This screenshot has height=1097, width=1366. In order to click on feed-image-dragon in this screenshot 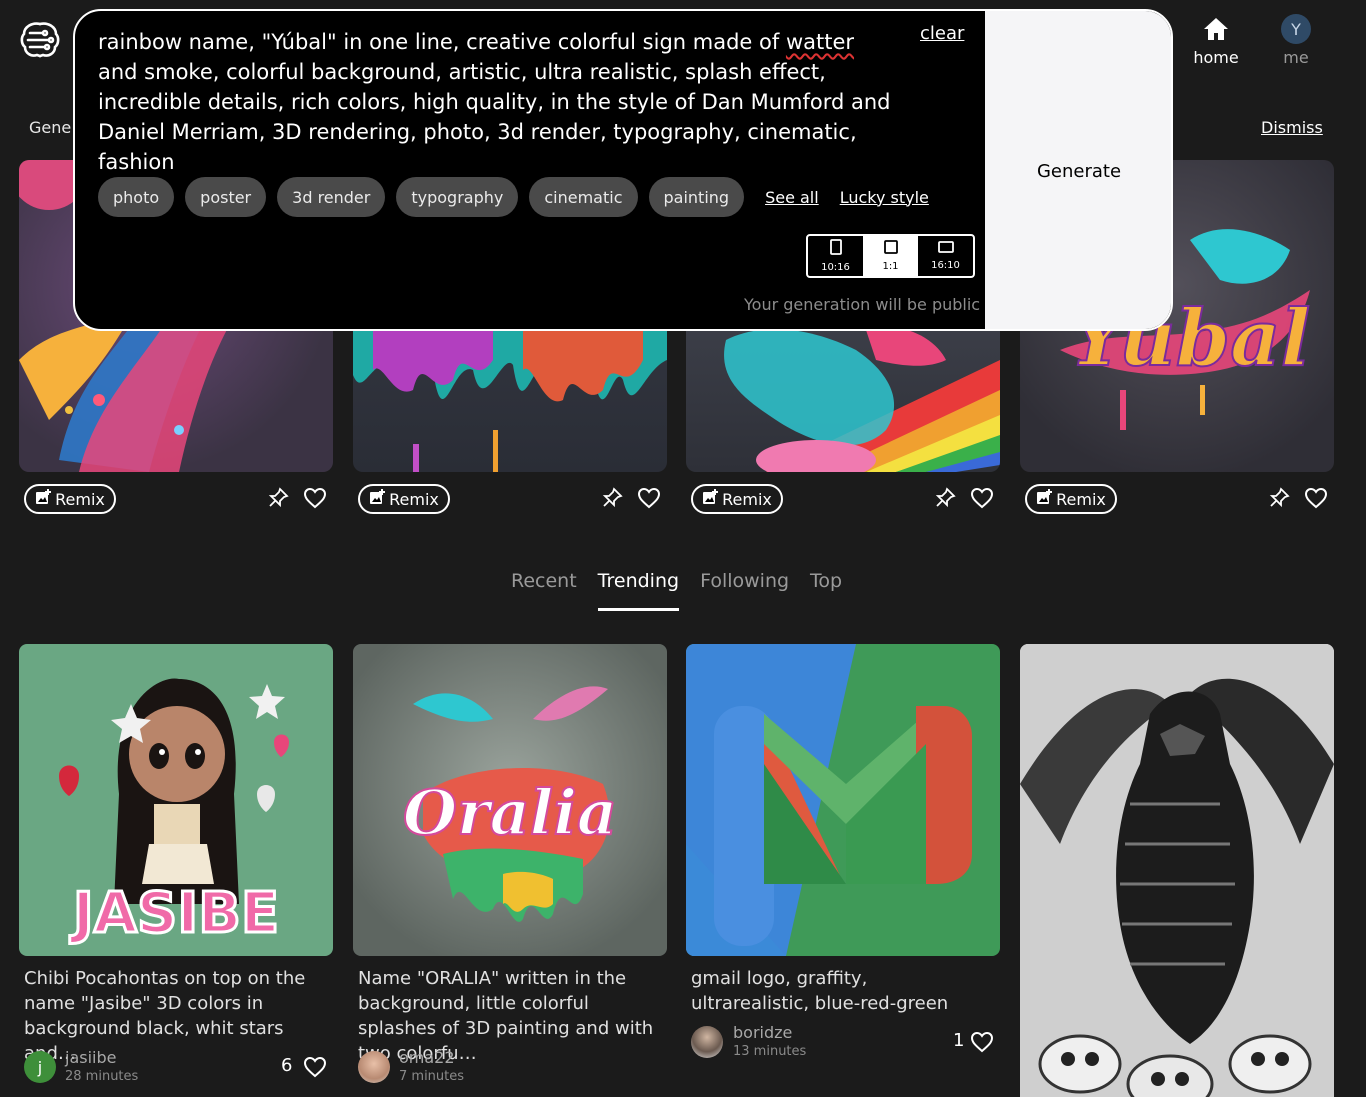, I will do `click(1177, 870)`.